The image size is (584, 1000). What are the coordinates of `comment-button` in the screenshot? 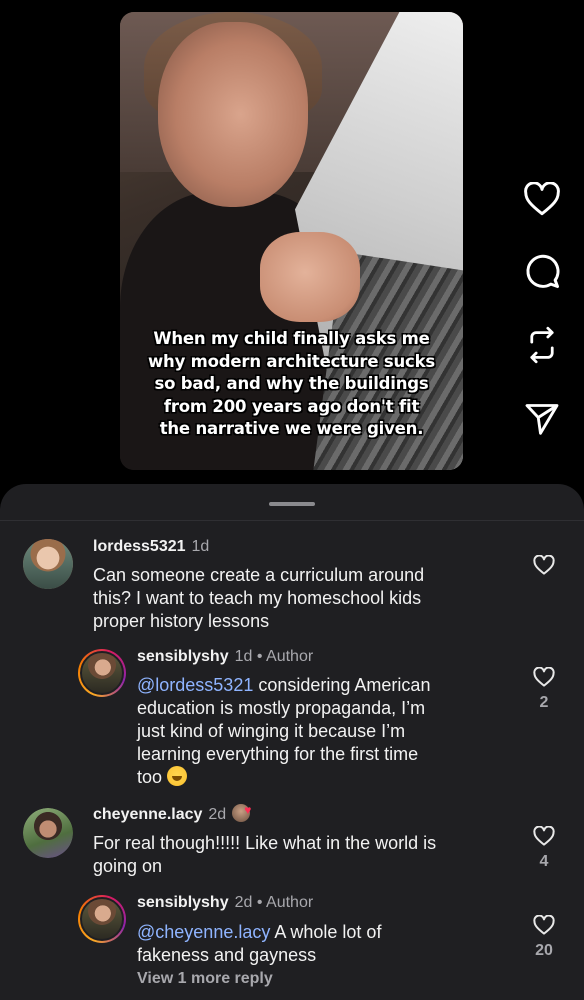 It's located at (542, 271).